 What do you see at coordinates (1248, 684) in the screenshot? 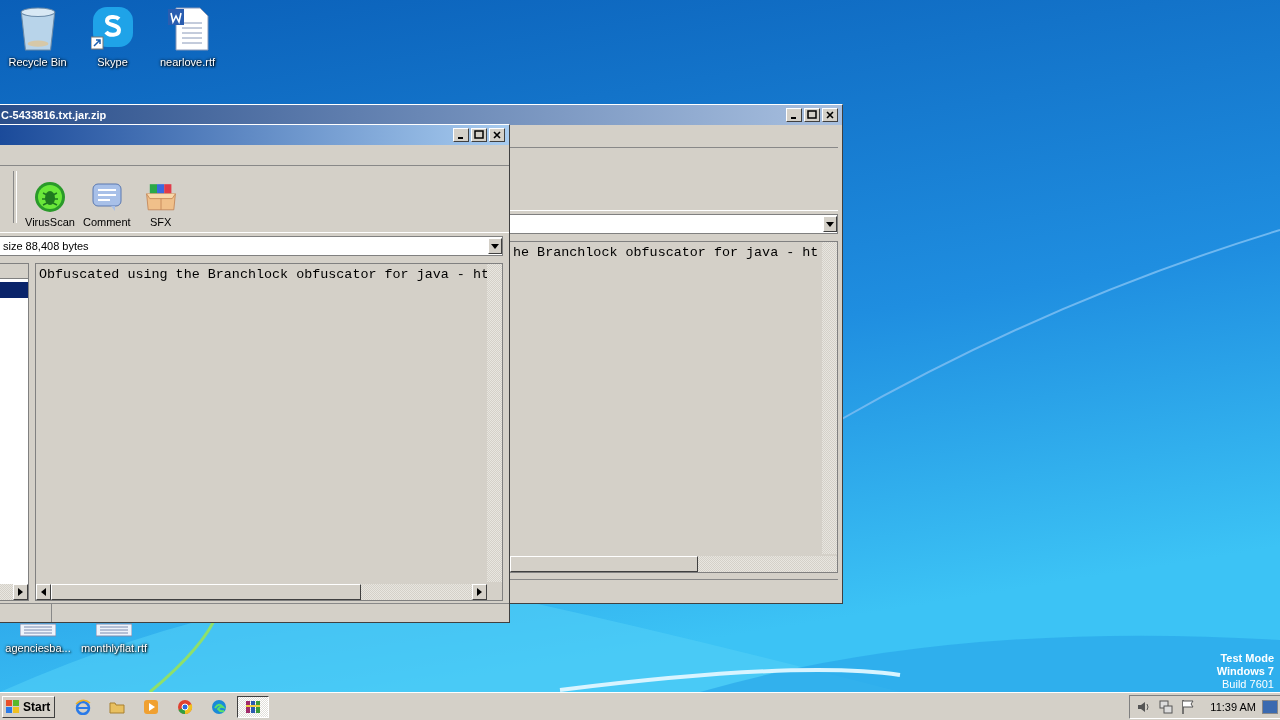
I see `os-notice-text: Build 7601` at bounding box center [1248, 684].